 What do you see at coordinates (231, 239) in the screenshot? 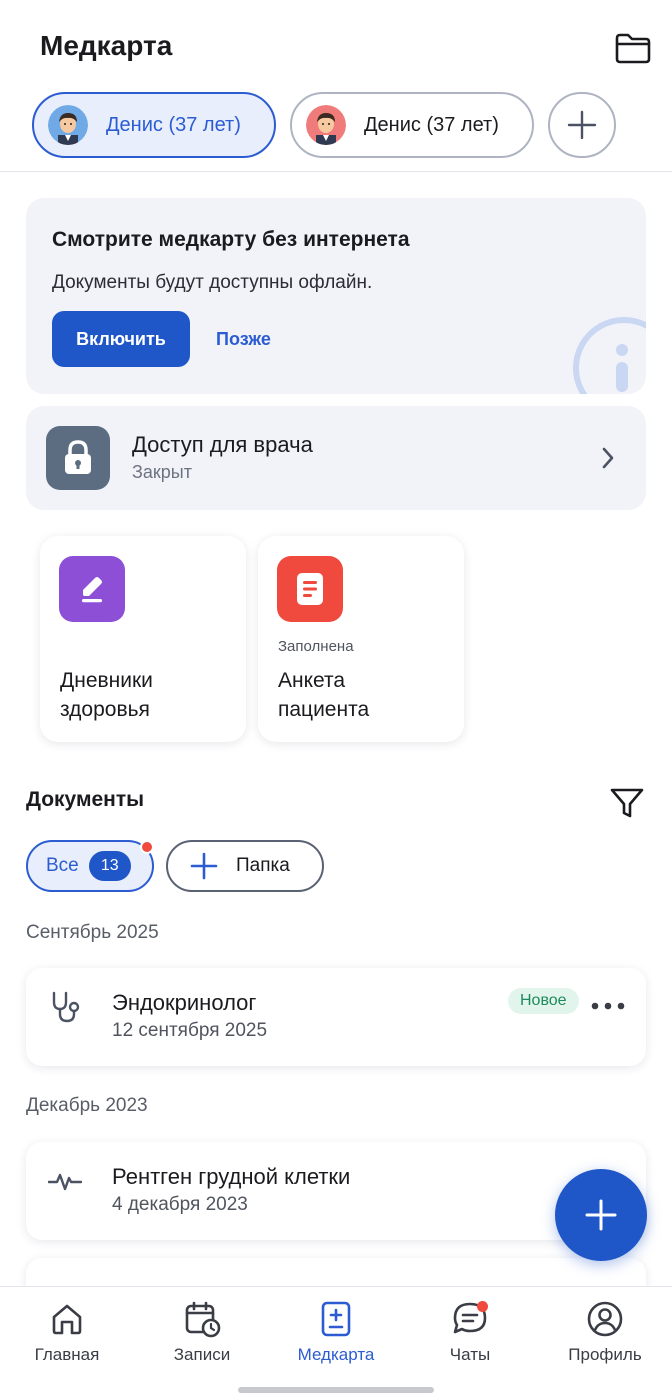
I see `offline-banner-title: Смотрите медкарту без интернета` at bounding box center [231, 239].